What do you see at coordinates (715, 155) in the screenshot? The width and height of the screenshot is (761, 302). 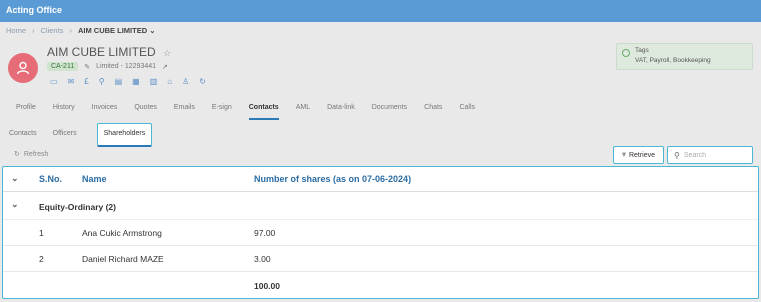 I see `search-input` at bounding box center [715, 155].